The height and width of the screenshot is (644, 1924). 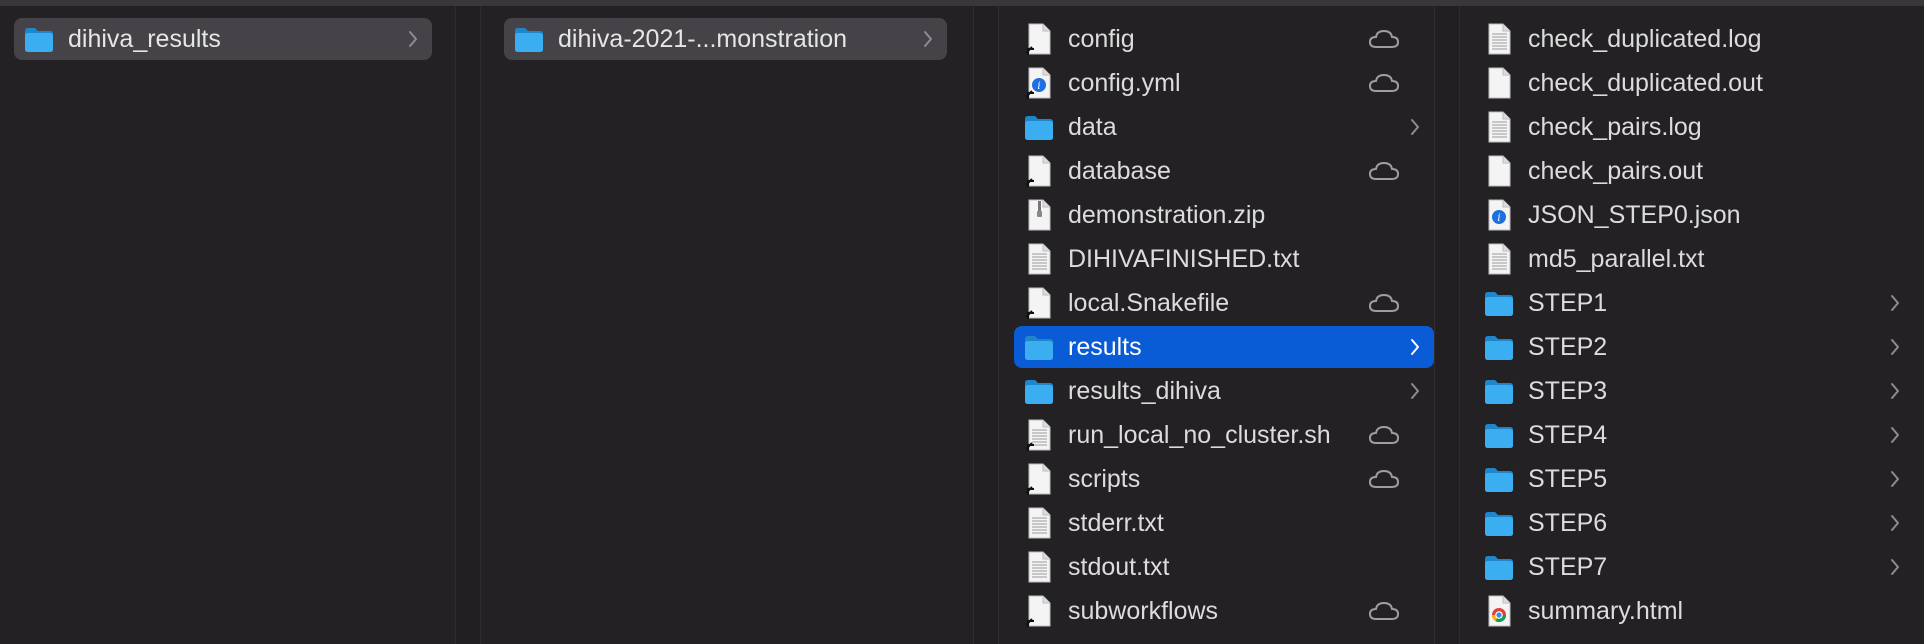 I want to click on item-label: STEP2, so click(x=1568, y=346).